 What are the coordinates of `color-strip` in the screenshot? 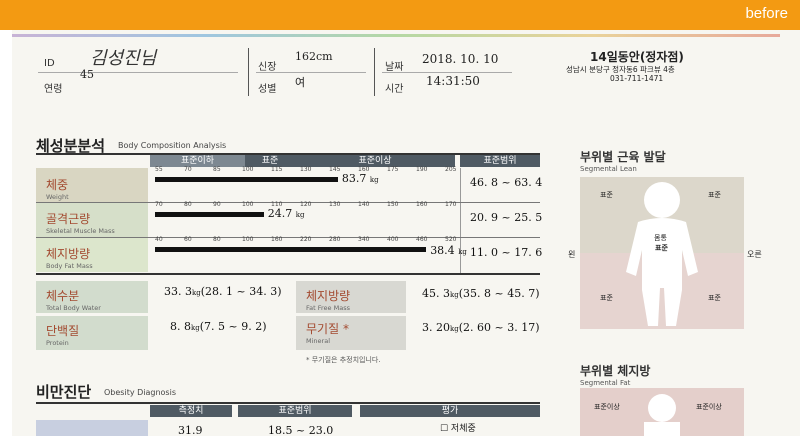 It's located at (396, 35).